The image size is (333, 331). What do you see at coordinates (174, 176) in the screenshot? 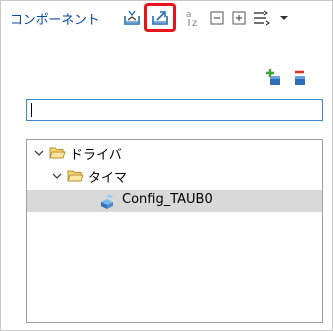
I see `tree-node-timer: タイマ` at bounding box center [174, 176].